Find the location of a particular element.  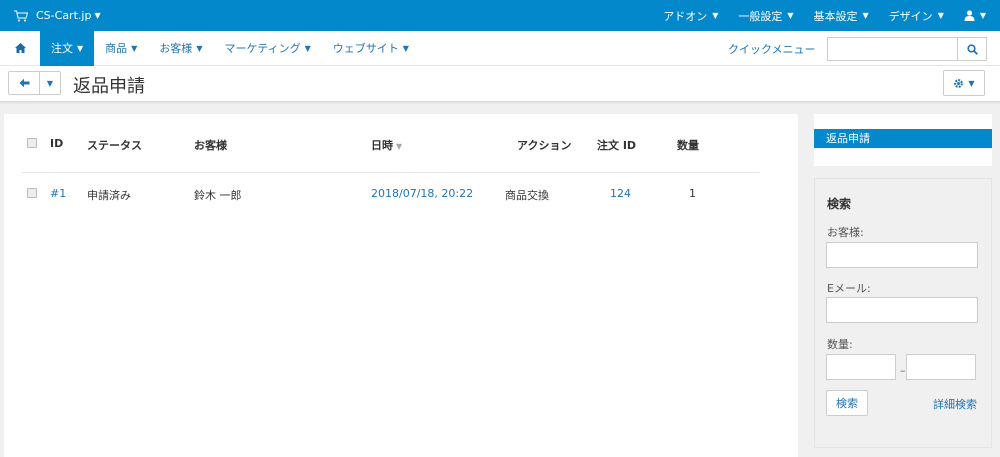

nav-customers: お客様 ▼ is located at coordinates (180, 48).